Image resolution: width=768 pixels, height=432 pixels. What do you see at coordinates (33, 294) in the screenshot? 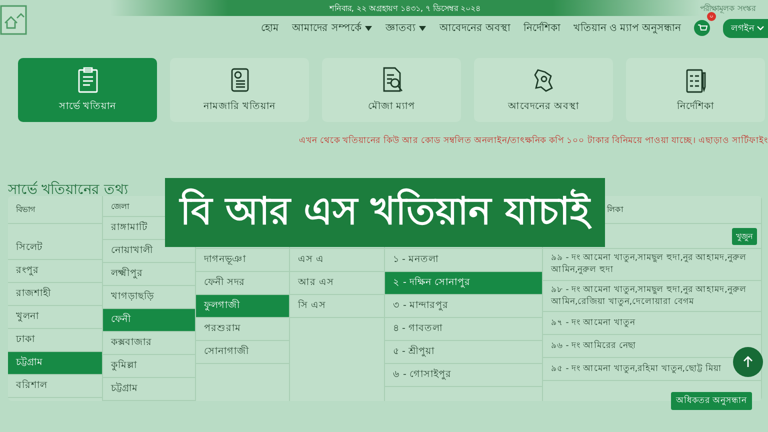
I see `list-item: রাজশাহী` at bounding box center [33, 294].